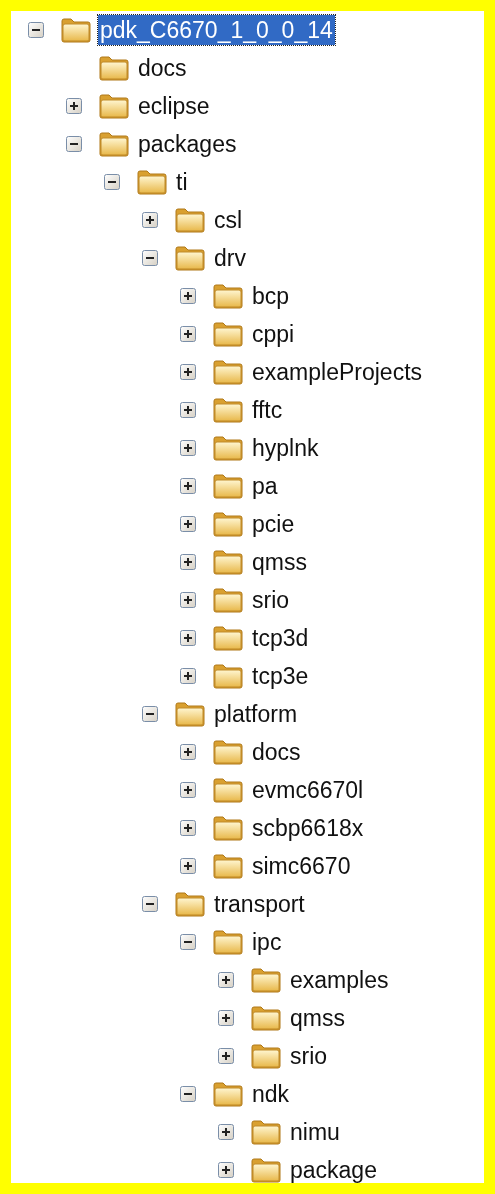 The width and height of the screenshot is (495, 1194). I want to click on folder-label: scbp6618x, so click(308, 828).